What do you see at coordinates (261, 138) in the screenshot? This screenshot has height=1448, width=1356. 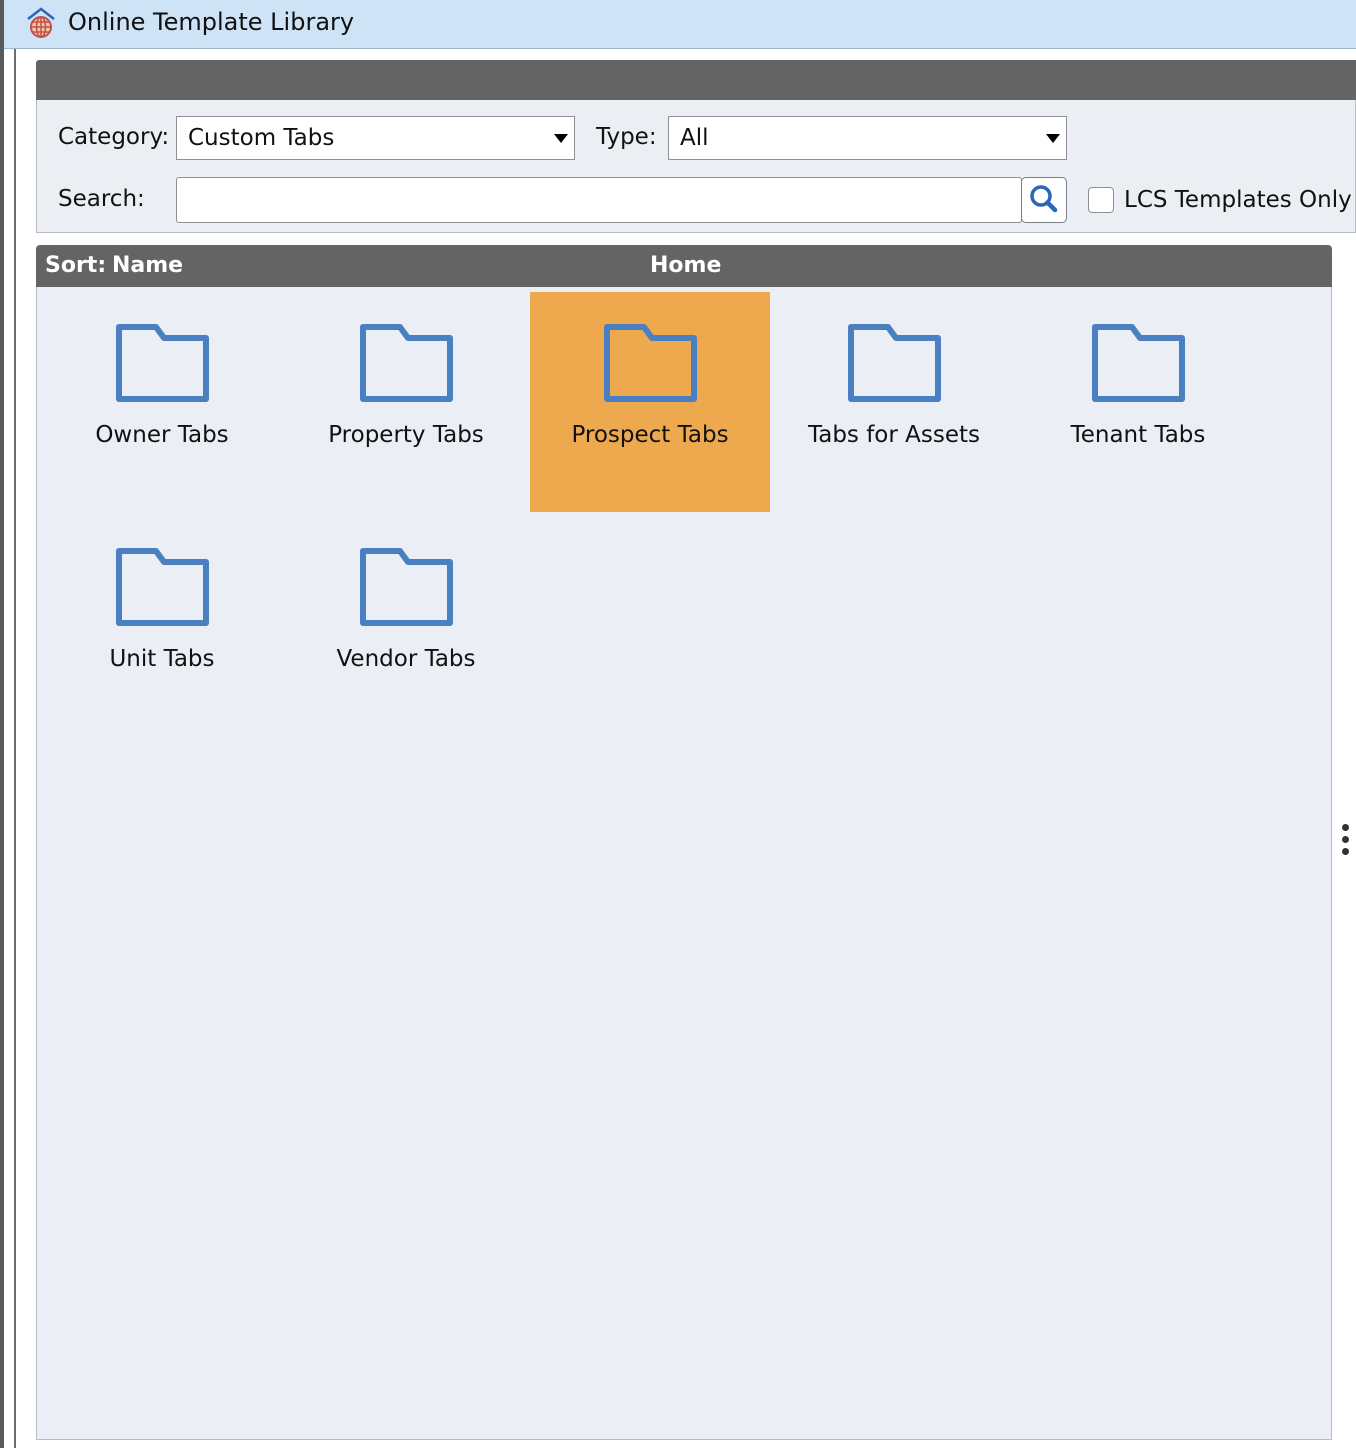 I see `category-select-value: Custom Tabs` at bounding box center [261, 138].